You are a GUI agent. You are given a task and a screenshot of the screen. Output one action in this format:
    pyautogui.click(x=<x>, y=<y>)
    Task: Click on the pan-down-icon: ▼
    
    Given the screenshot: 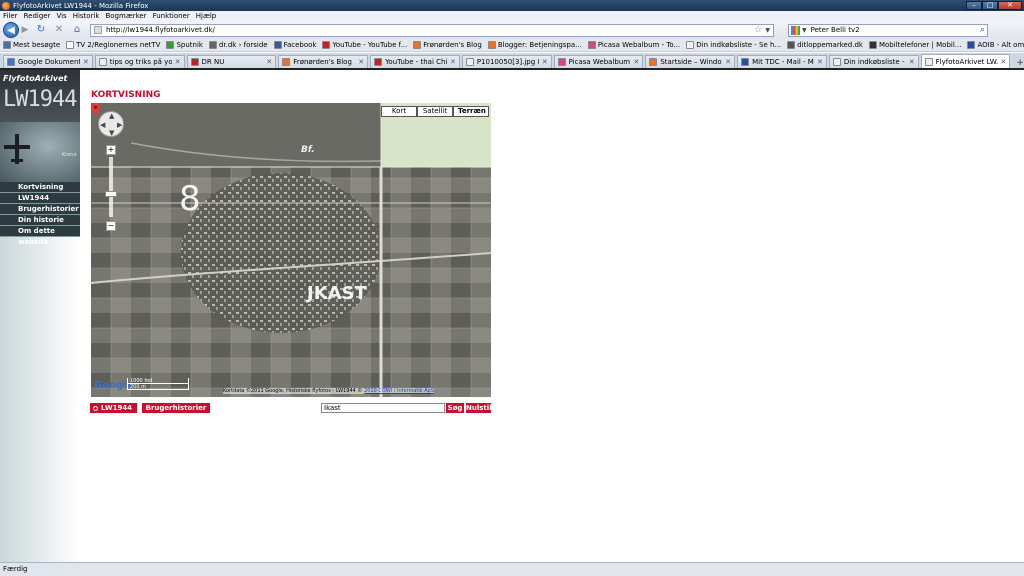 What is the action you would take?
    pyautogui.click(x=111, y=133)
    